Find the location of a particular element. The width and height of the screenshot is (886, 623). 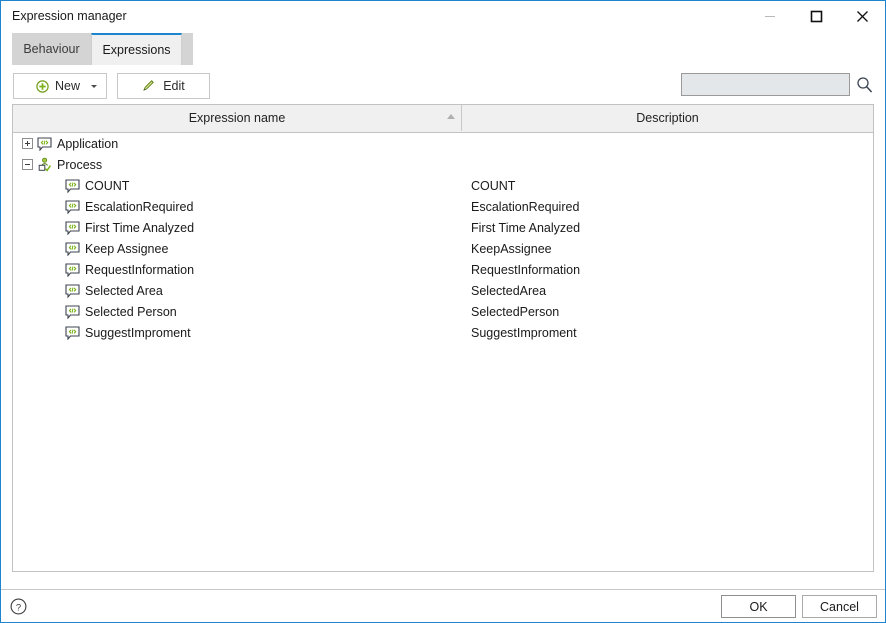

cell-expression-name: Selected Area is located at coordinates (237, 291).